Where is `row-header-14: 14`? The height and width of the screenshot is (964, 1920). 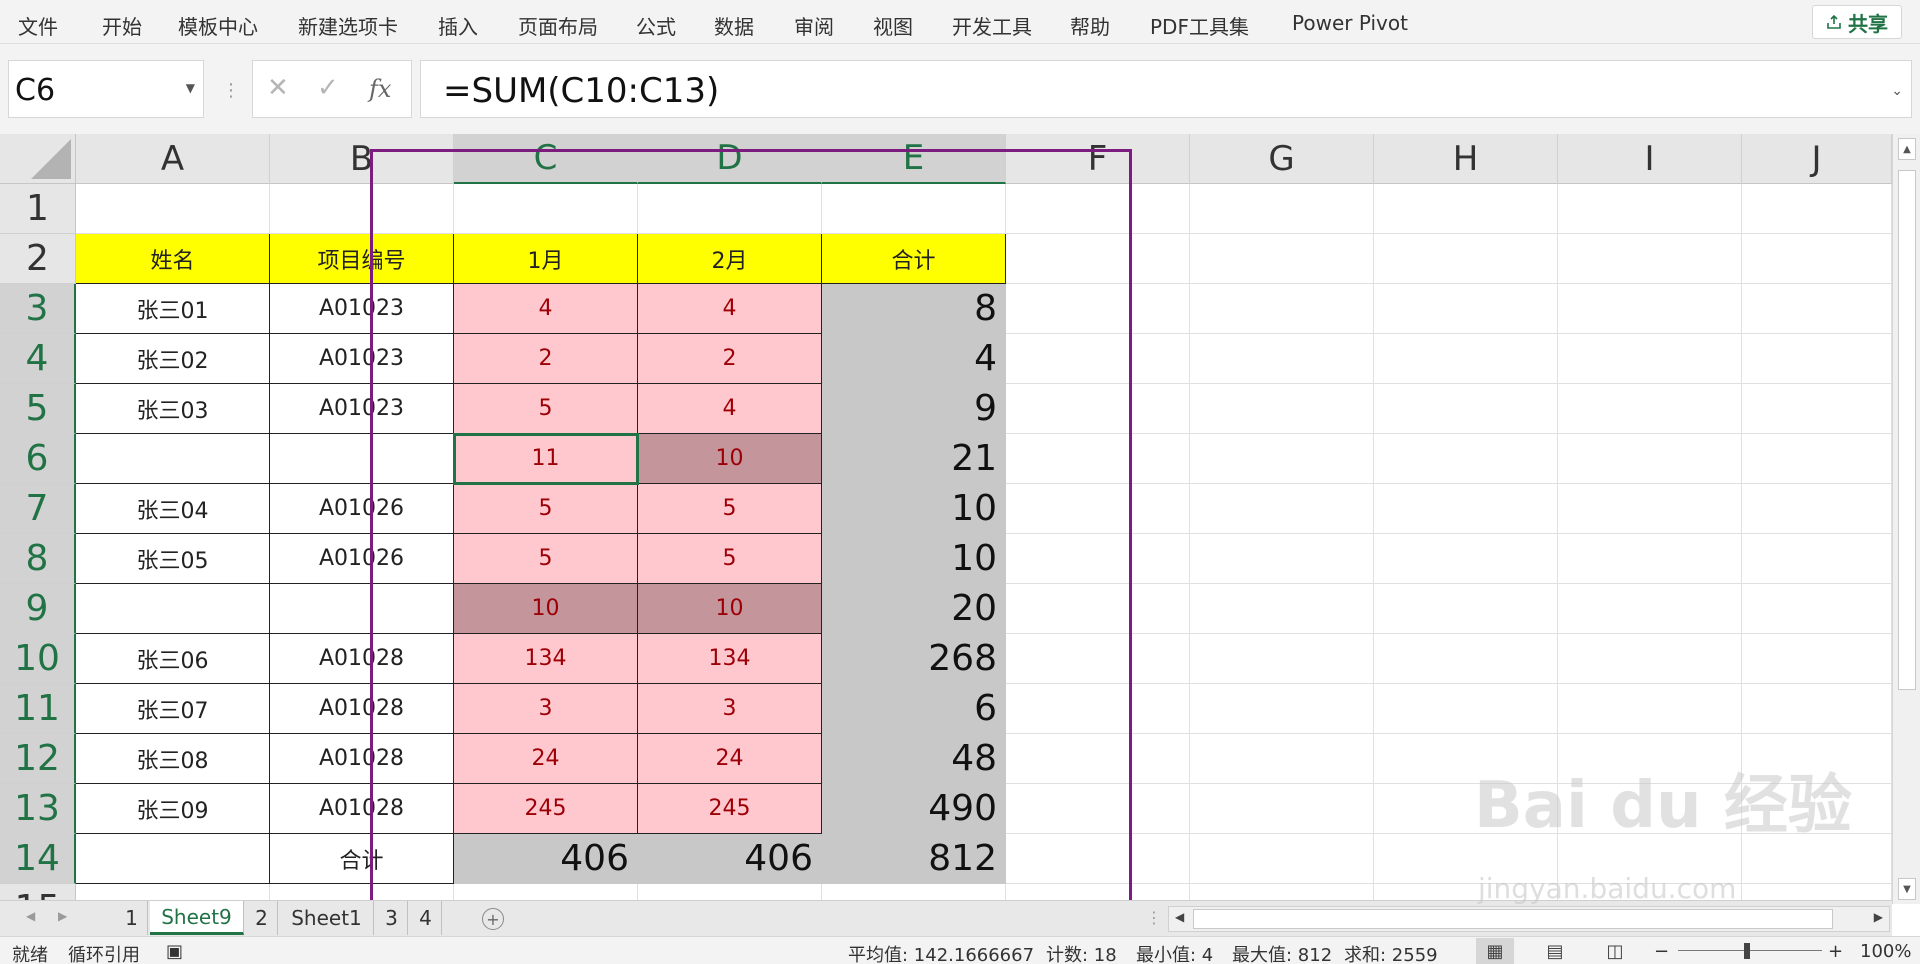 row-header-14: 14 is located at coordinates (38, 859).